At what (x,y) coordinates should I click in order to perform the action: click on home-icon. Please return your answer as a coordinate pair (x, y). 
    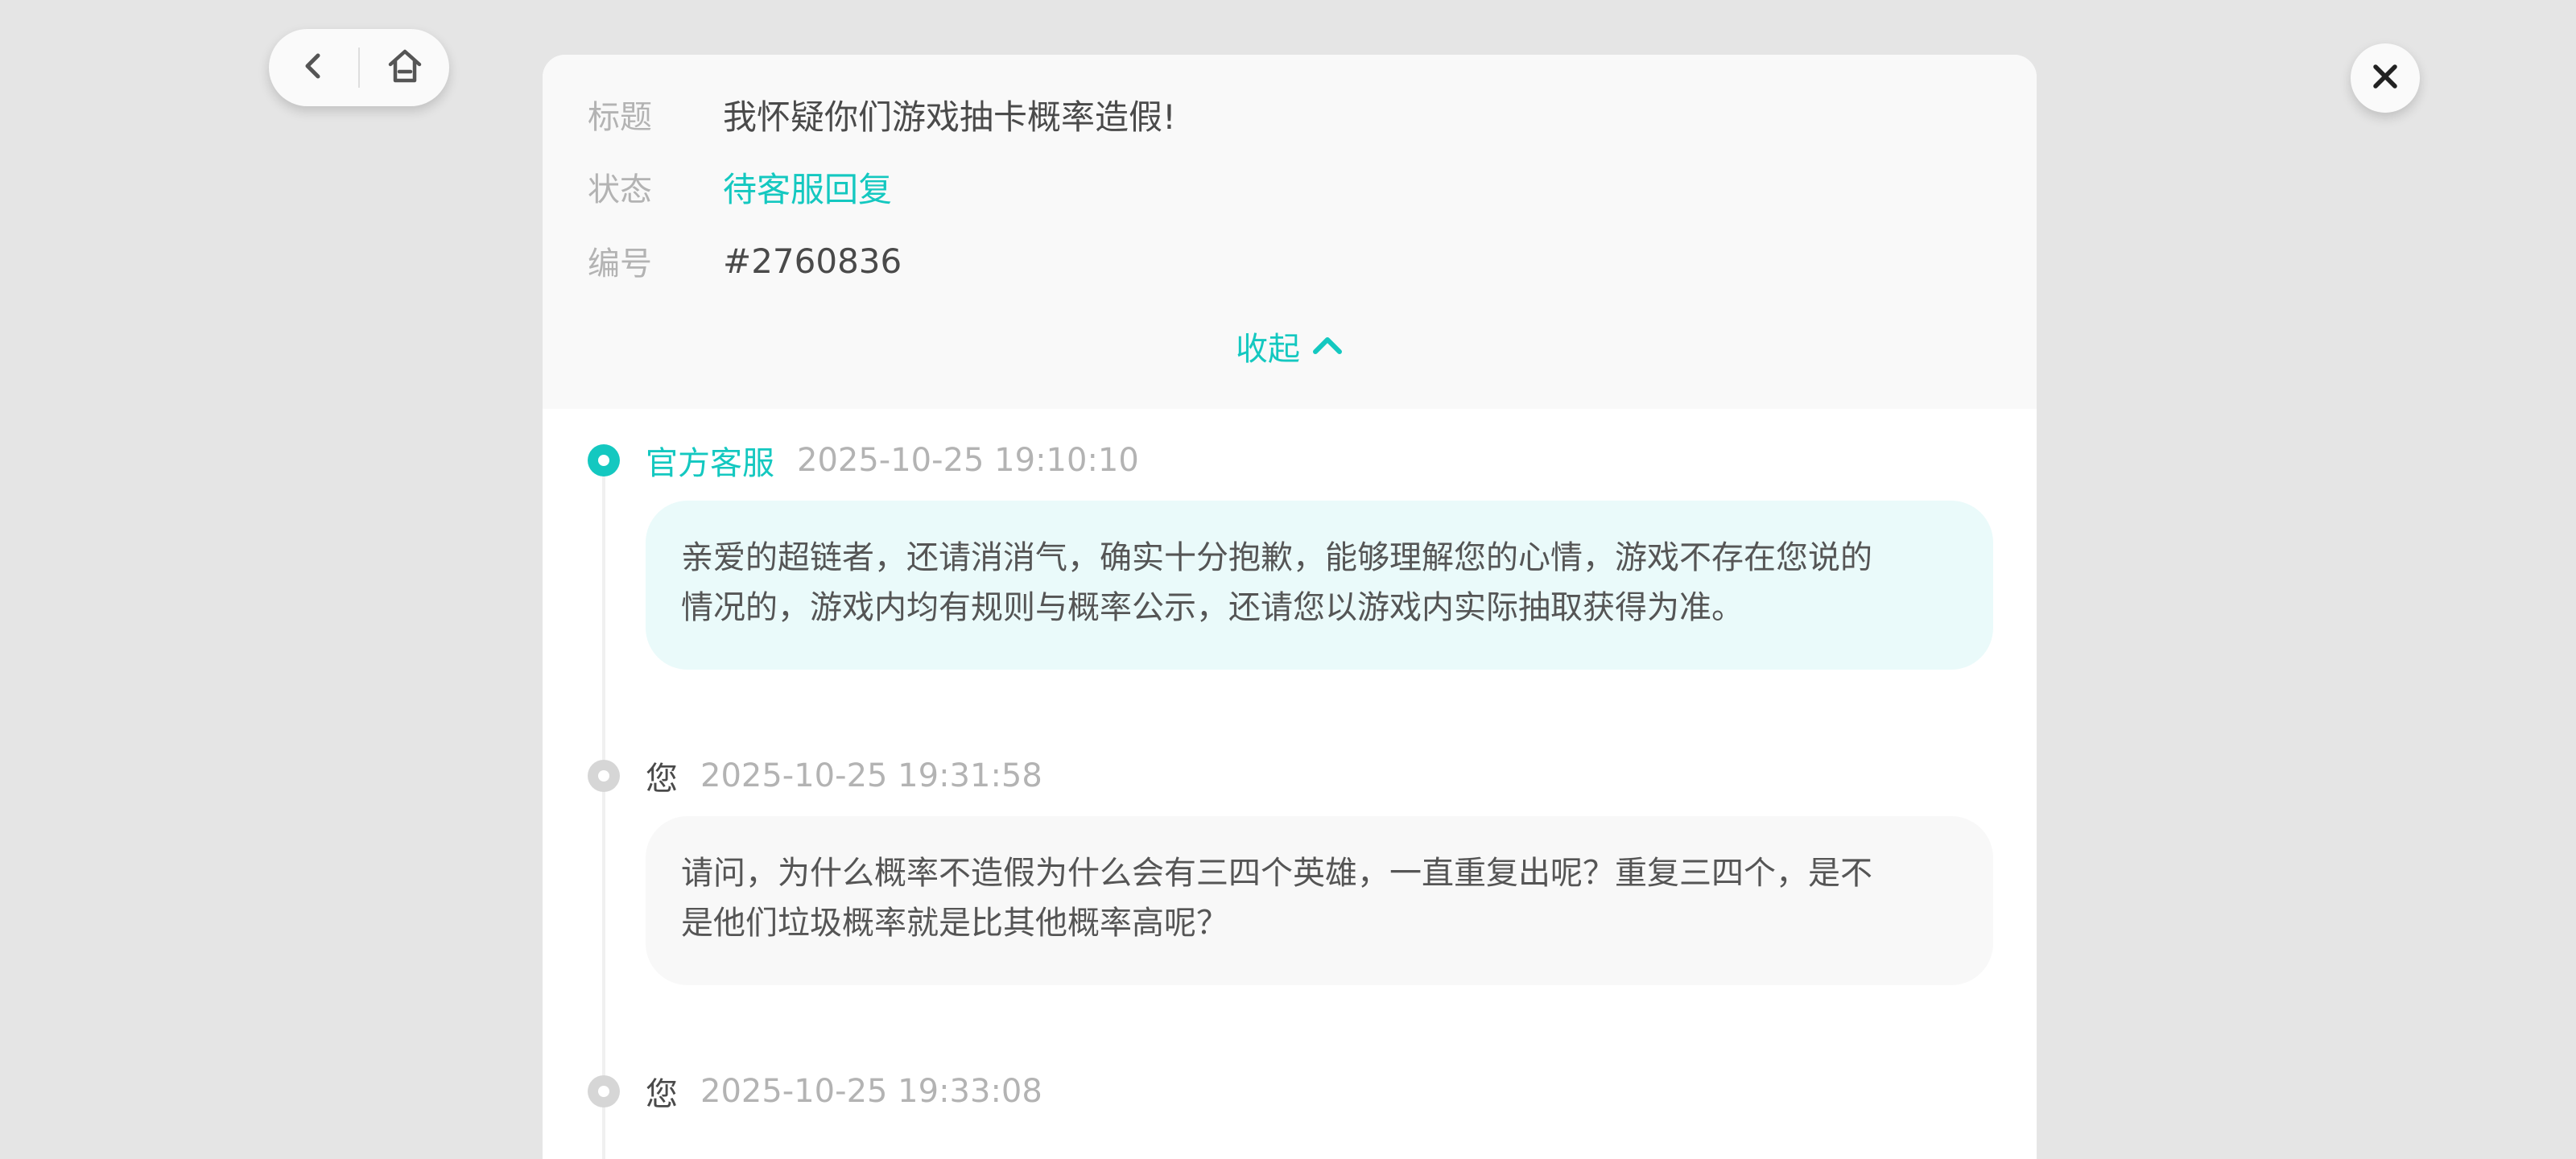
    Looking at the image, I should click on (405, 68).